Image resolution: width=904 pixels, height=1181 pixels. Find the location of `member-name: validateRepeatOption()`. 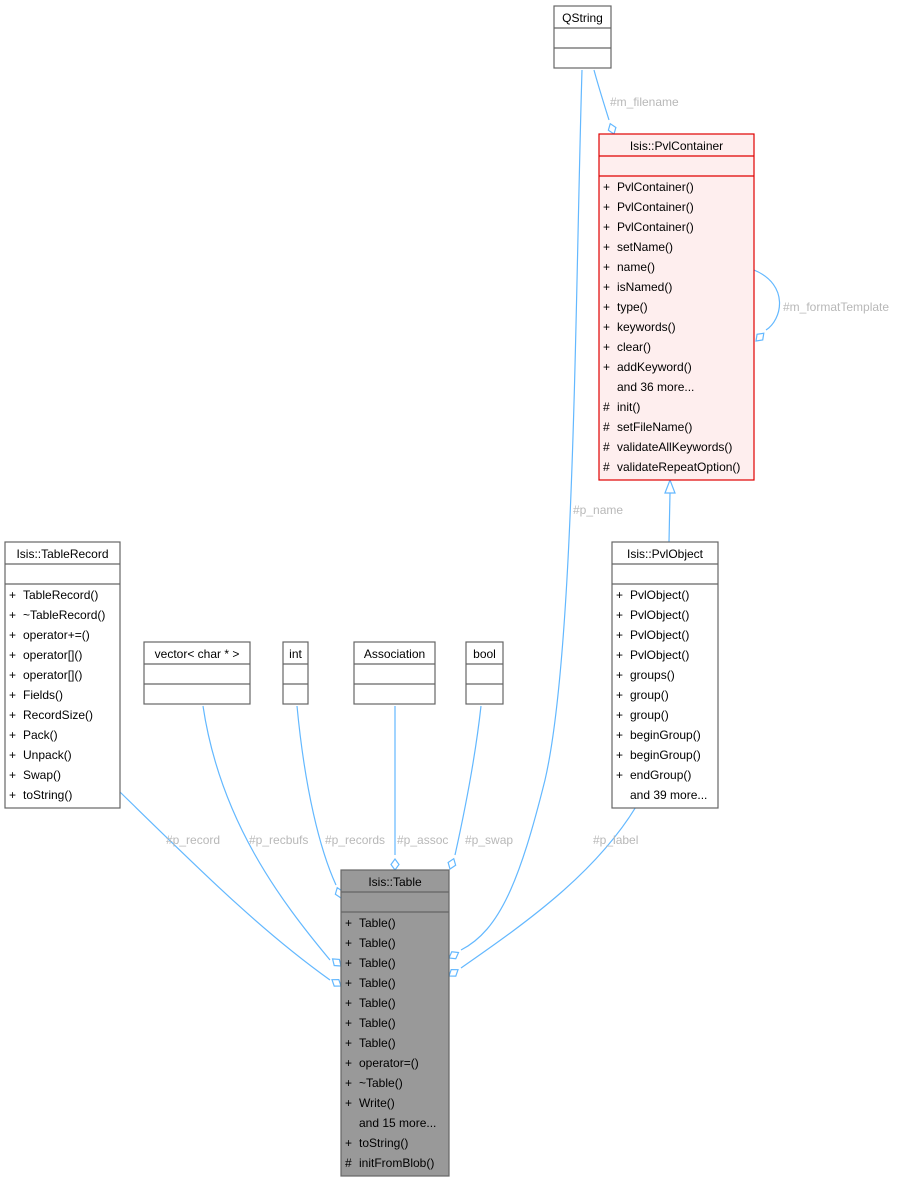

member-name: validateRepeatOption() is located at coordinates (678, 467).